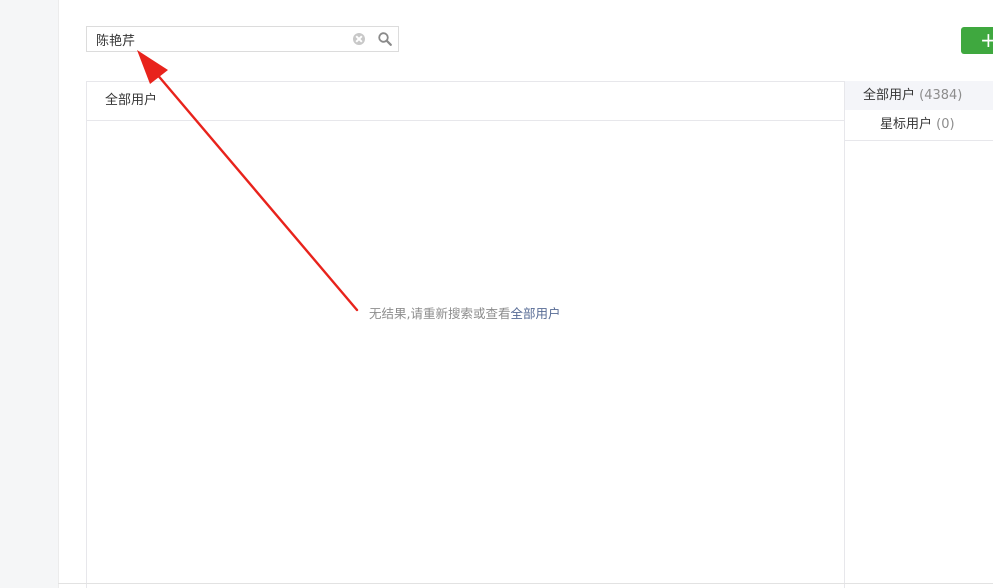  What do you see at coordinates (359, 39) in the screenshot?
I see `clear-icon` at bounding box center [359, 39].